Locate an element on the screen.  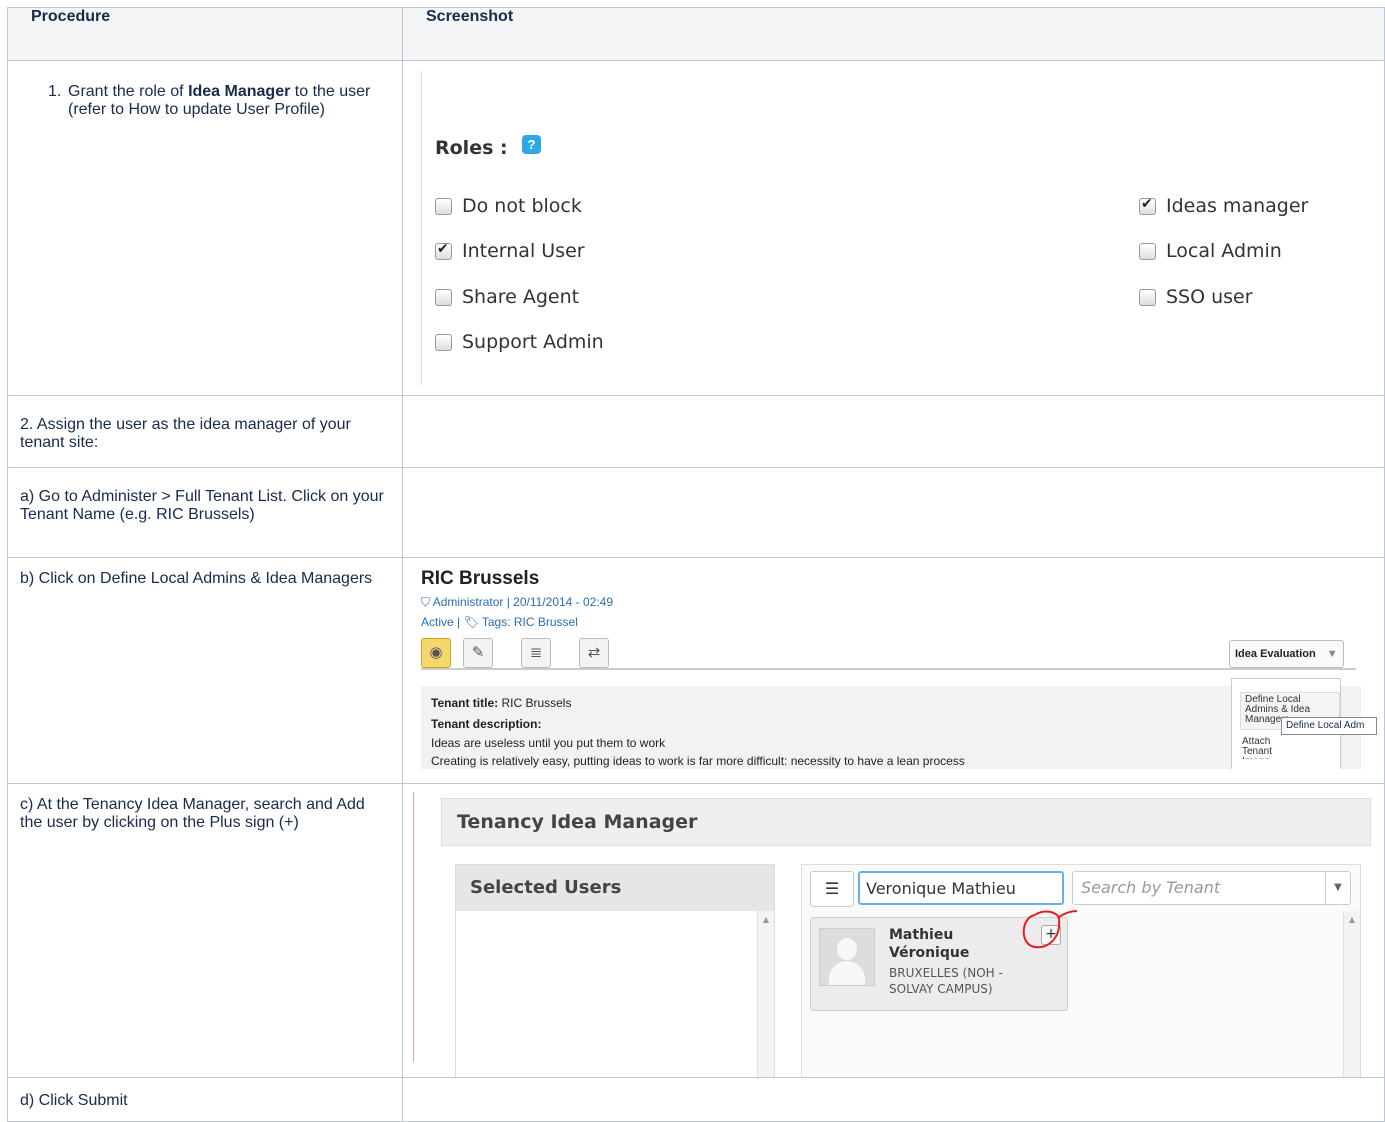
role-local-admin: Local Admin is located at coordinates (1210, 251).